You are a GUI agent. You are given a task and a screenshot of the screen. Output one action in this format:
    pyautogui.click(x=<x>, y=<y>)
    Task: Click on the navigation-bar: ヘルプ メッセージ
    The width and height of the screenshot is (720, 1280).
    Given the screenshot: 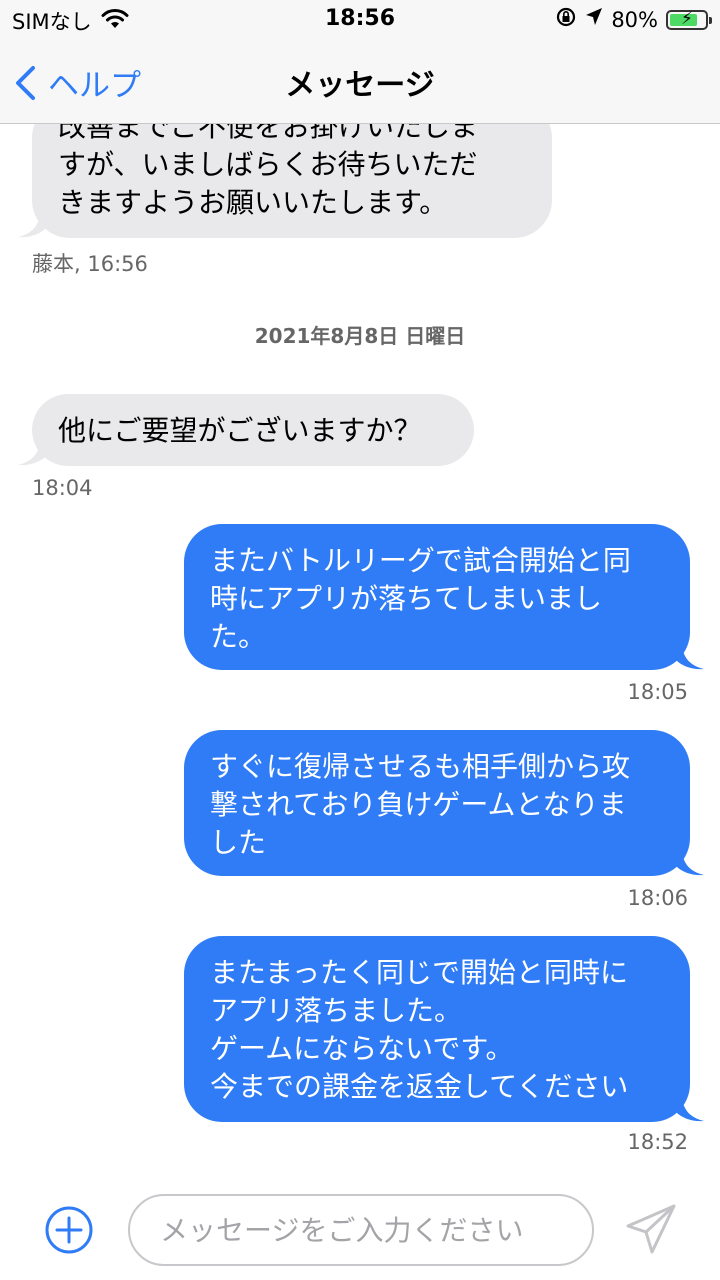 What is the action you would take?
    pyautogui.click(x=360, y=82)
    